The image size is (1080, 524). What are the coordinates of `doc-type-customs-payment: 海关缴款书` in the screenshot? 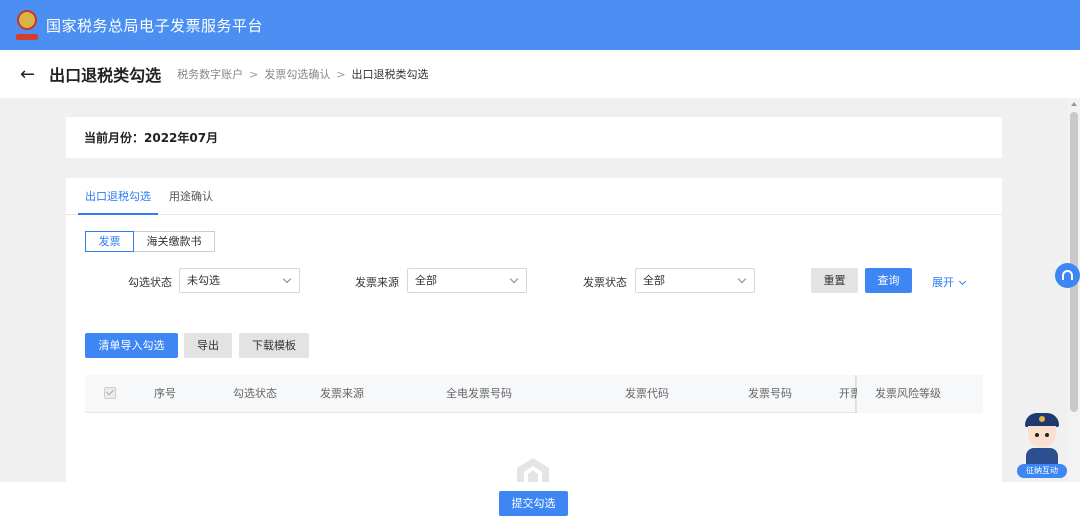 It's located at (174, 241).